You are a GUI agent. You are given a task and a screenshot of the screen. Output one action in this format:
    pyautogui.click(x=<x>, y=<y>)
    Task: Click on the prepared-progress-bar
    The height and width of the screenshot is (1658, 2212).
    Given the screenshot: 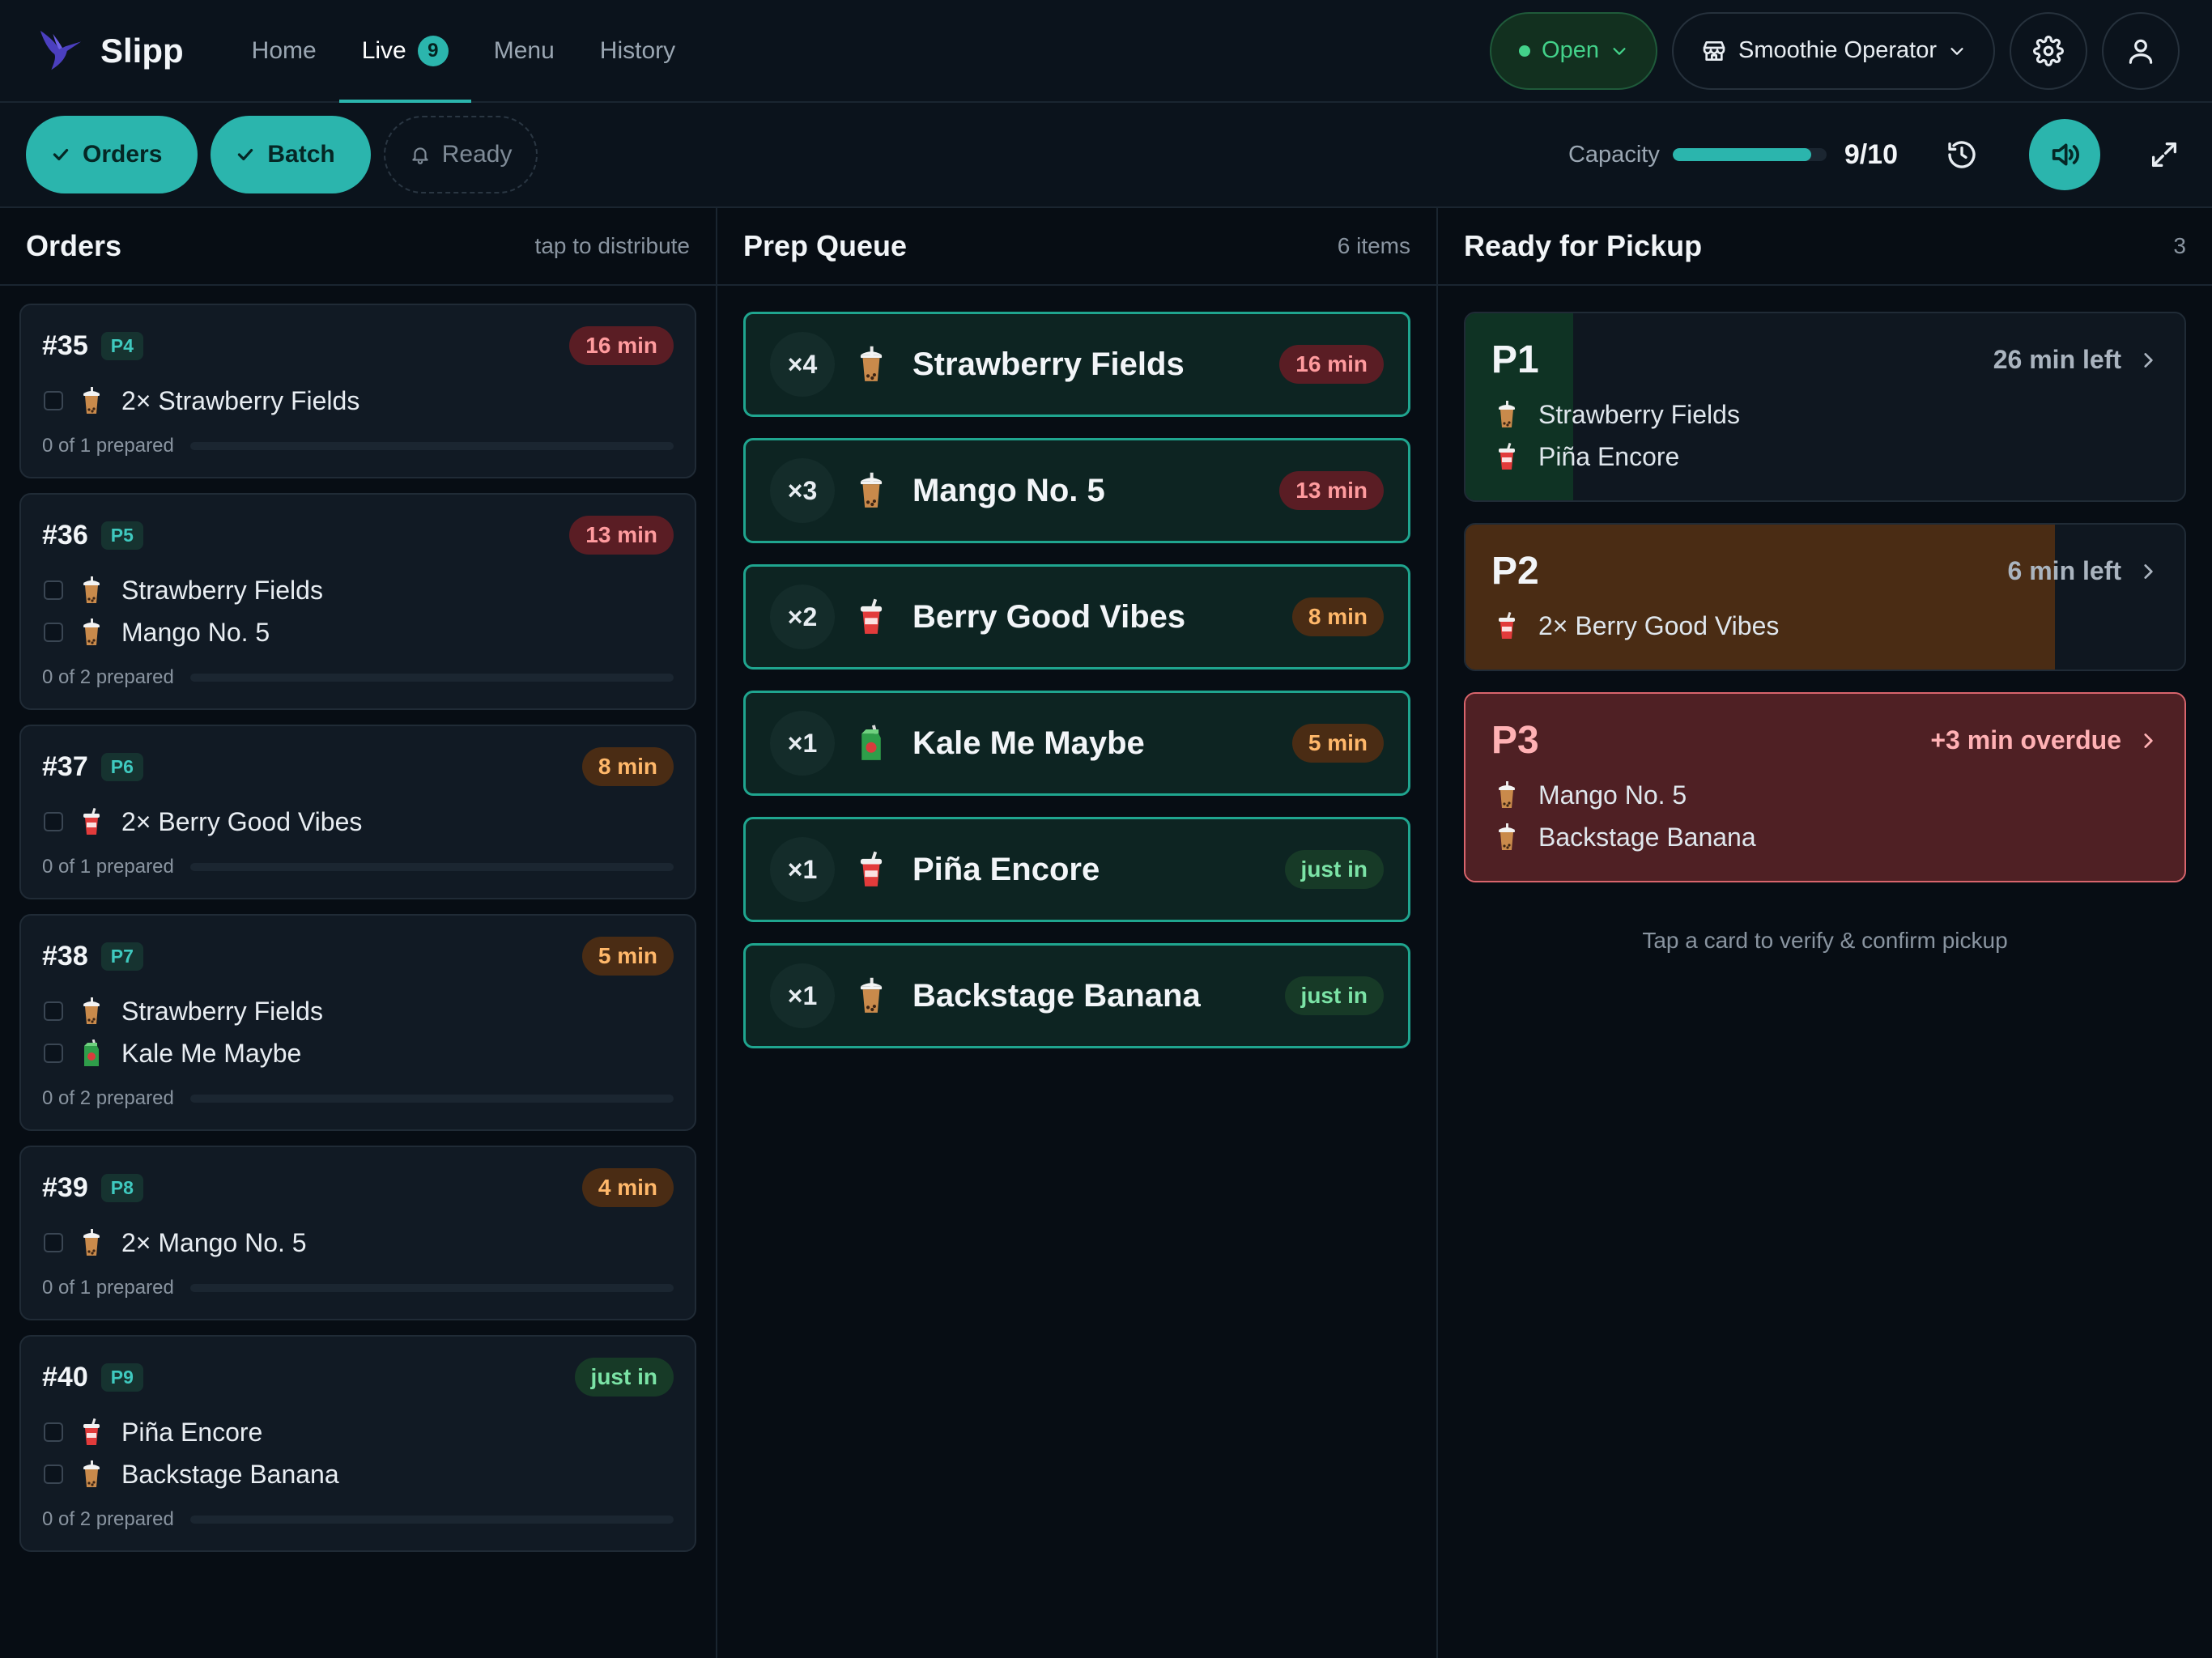 What is the action you would take?
    pyautogui.click(x=431, y=678)
    